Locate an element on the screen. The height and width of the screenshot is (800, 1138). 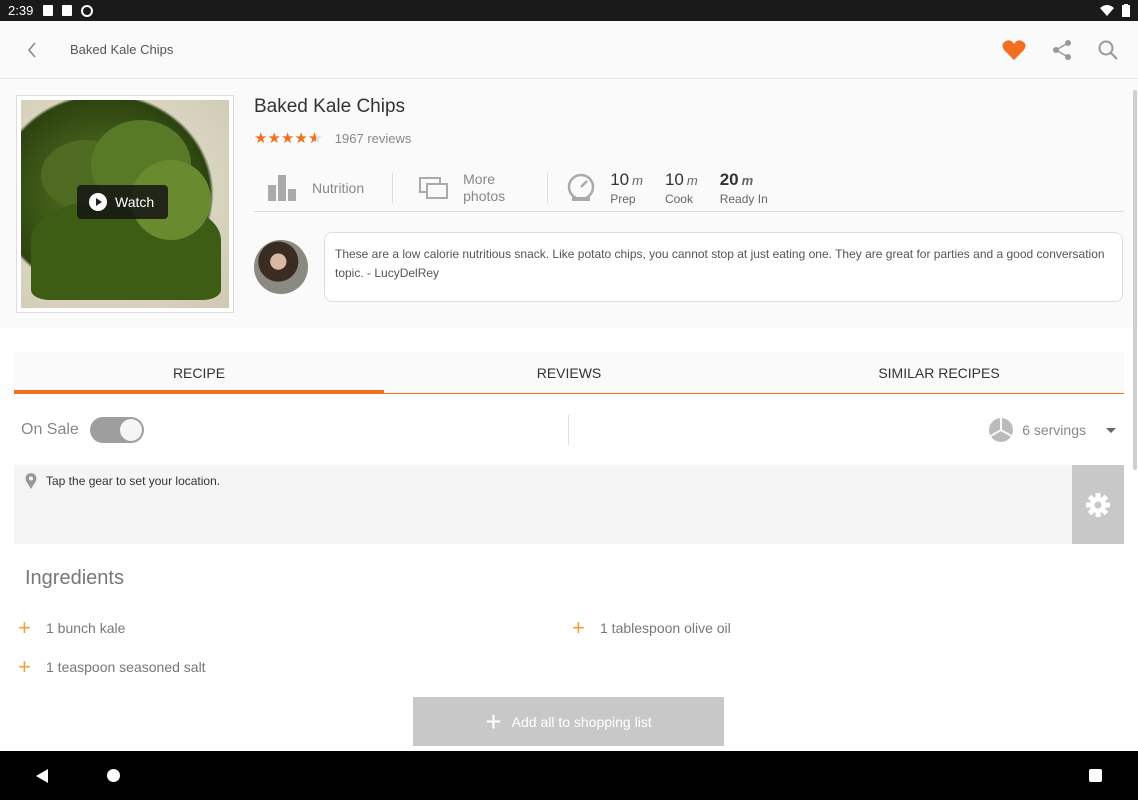
tab-reviews: REVIEWS is located at coordinates (569, 372).